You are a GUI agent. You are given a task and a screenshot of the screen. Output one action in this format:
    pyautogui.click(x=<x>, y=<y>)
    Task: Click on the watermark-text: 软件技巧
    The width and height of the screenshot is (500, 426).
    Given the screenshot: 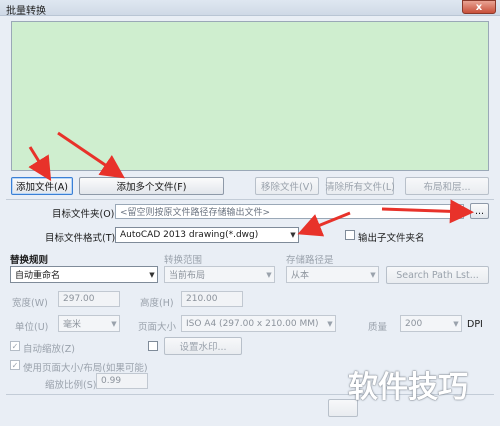 What is the action you would take?
    pyautogui.click(x=408, y=387)
    